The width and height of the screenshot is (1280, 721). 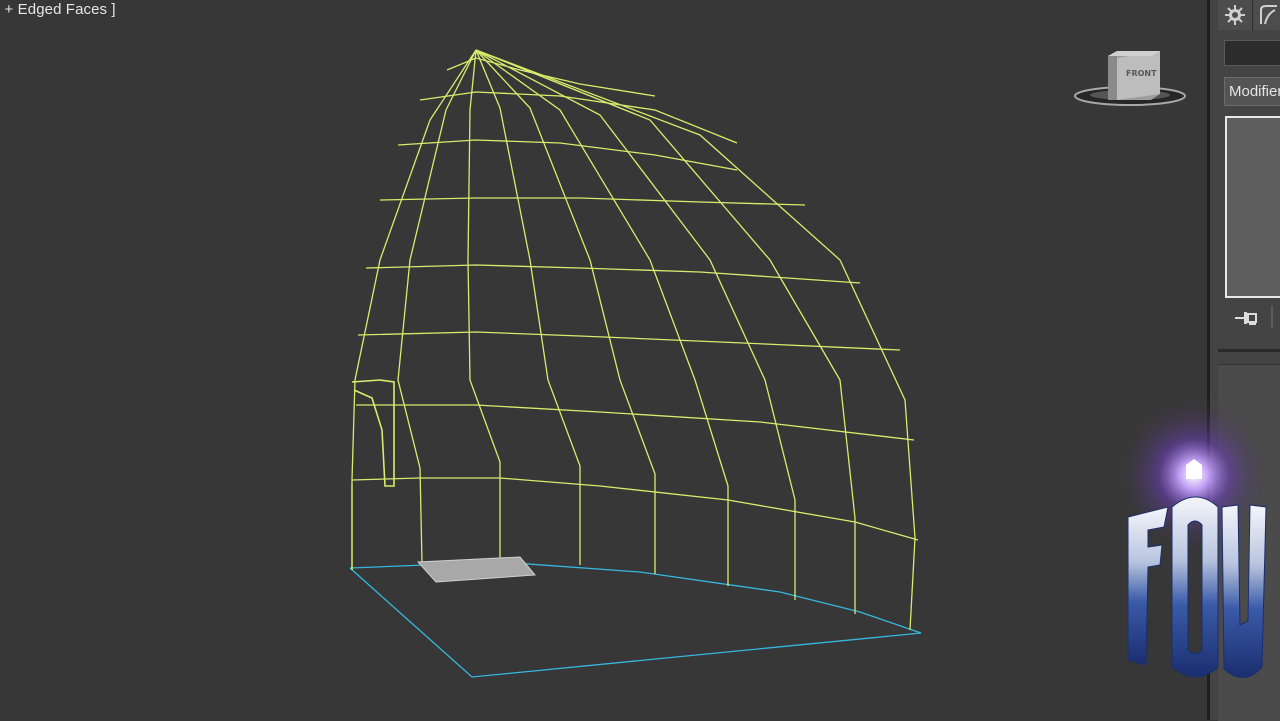 What do you see at coordinates (476, 569) in the screenshot?
I see `floor-grate` at bounding box center [476, 569].